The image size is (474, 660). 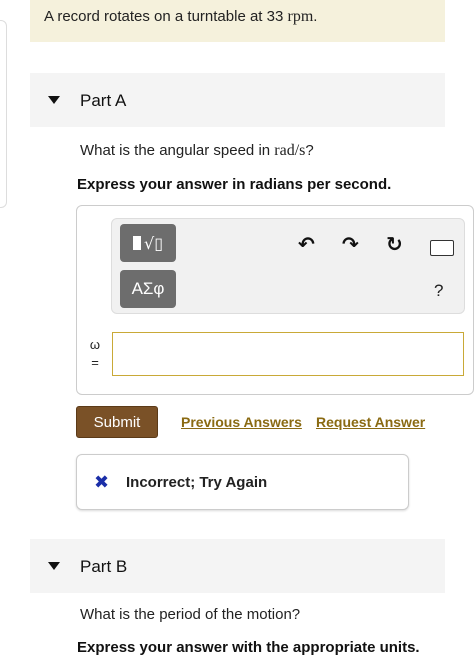 What do you see at coordinates (117, 422) in the screenshot?
I see `submit-button: Submit` at bounding box center [117, 422].